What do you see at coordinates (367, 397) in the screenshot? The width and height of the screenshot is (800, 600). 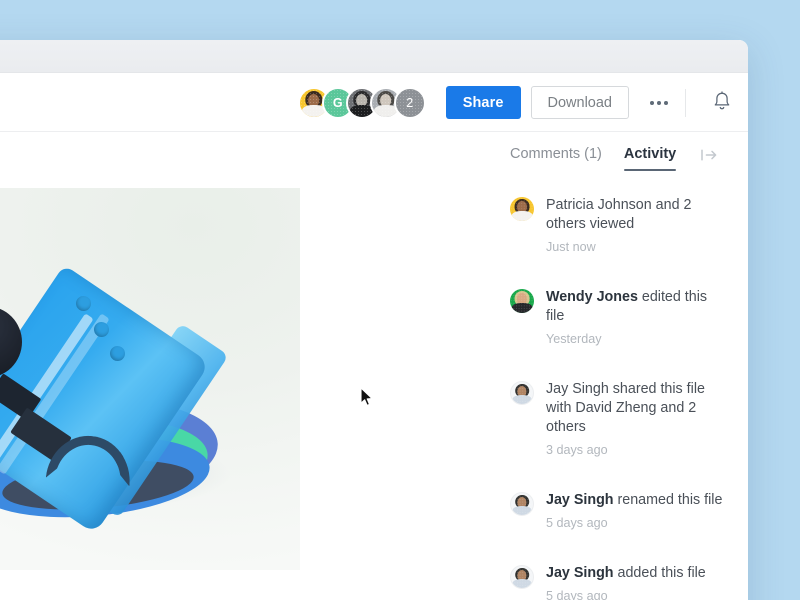 I see `mouse-cursor` at bounding box center [367, 397].